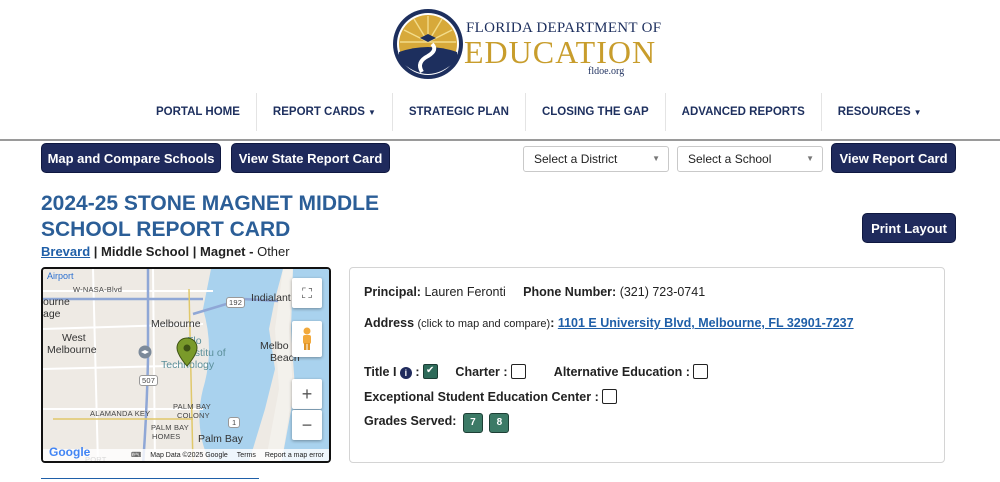 The image size is (1000, 482). What do you see at coordinates (405, 373) in the screenshot?
I see `info-icon: i` at bounding box center [405, 373].